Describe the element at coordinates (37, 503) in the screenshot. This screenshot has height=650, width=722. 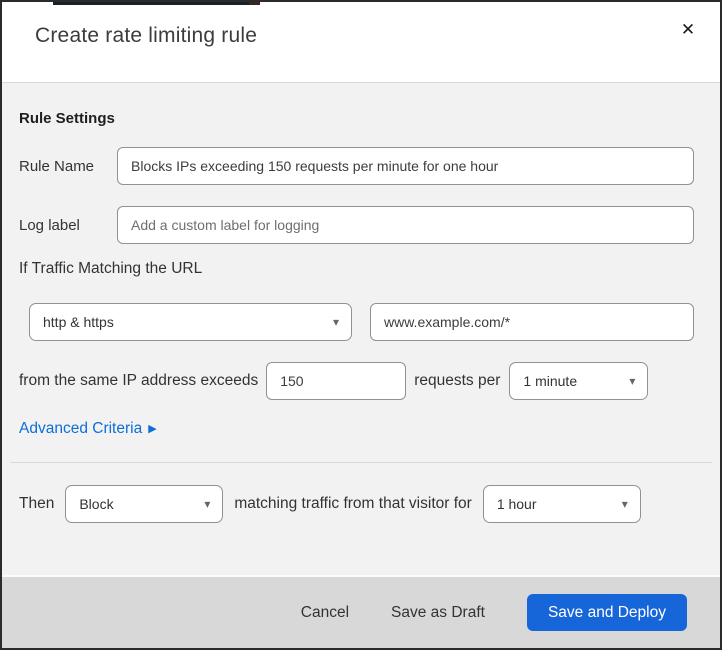
I see `then-label: Then` at that location.